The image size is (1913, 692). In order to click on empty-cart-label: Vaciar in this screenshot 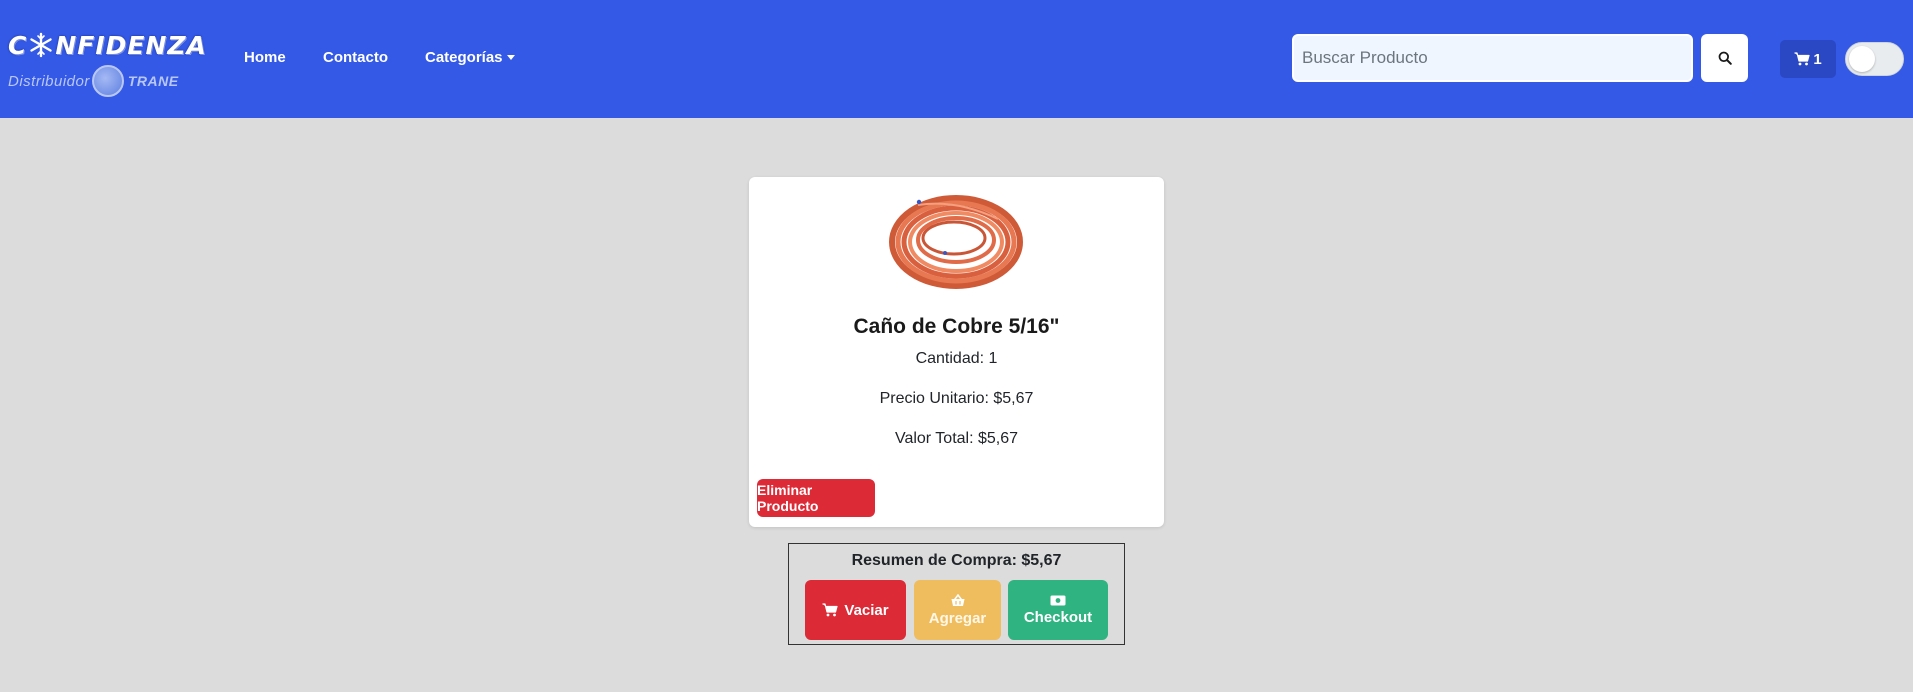, I will do `click(866, 610)`.